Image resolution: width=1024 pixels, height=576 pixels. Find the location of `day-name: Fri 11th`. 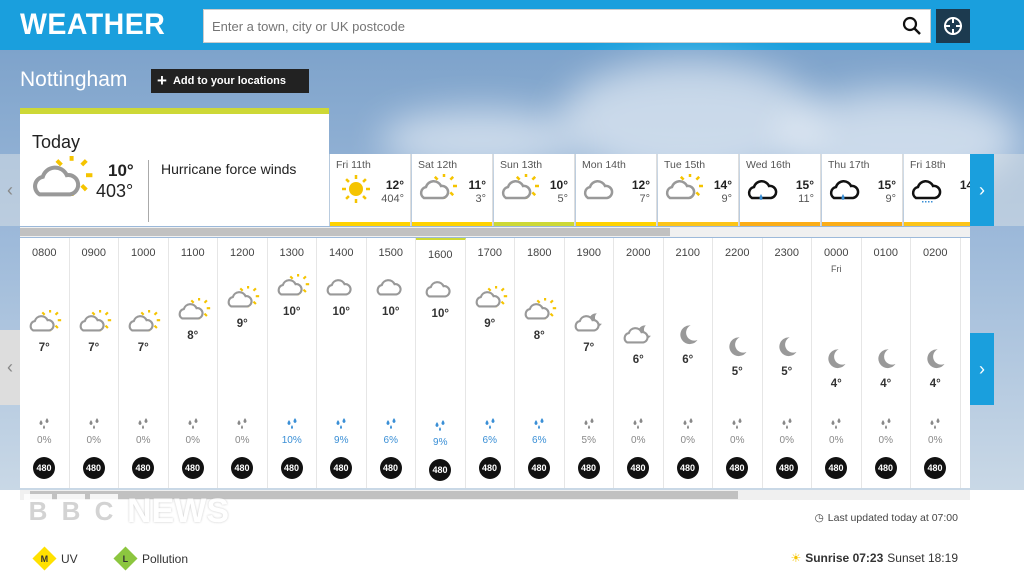

day-name: Fri 11th is located at coordinates (353, 165).